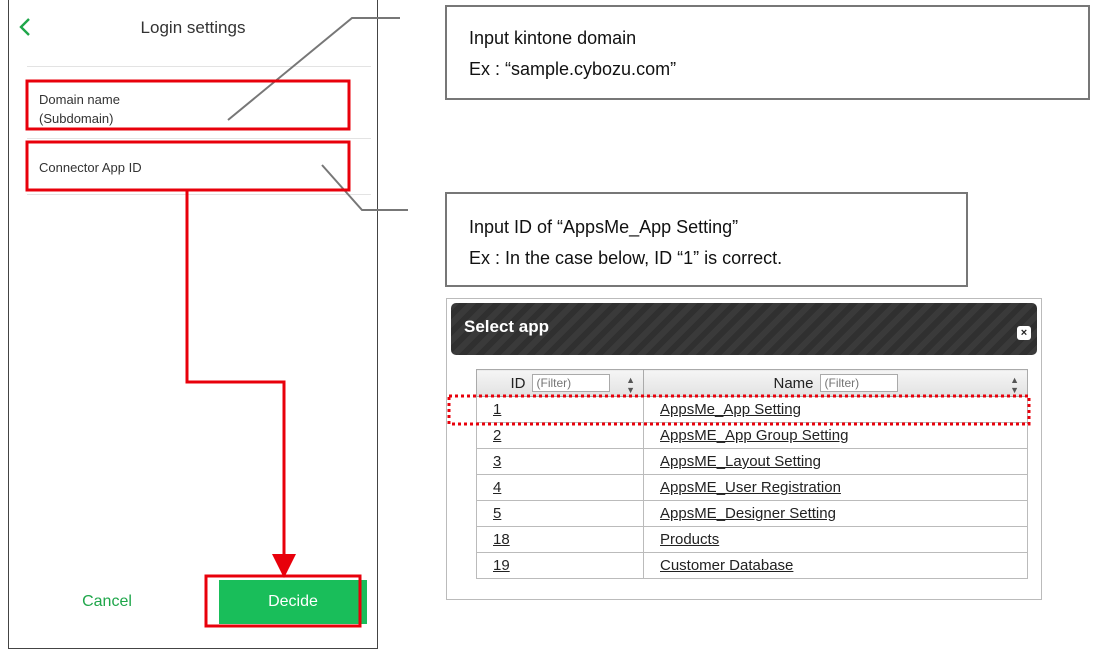 Image resolution: width=1094 pixels, height=651 pixels. I want to click on id-column-header: ID ▲▼, so click(560, 383).